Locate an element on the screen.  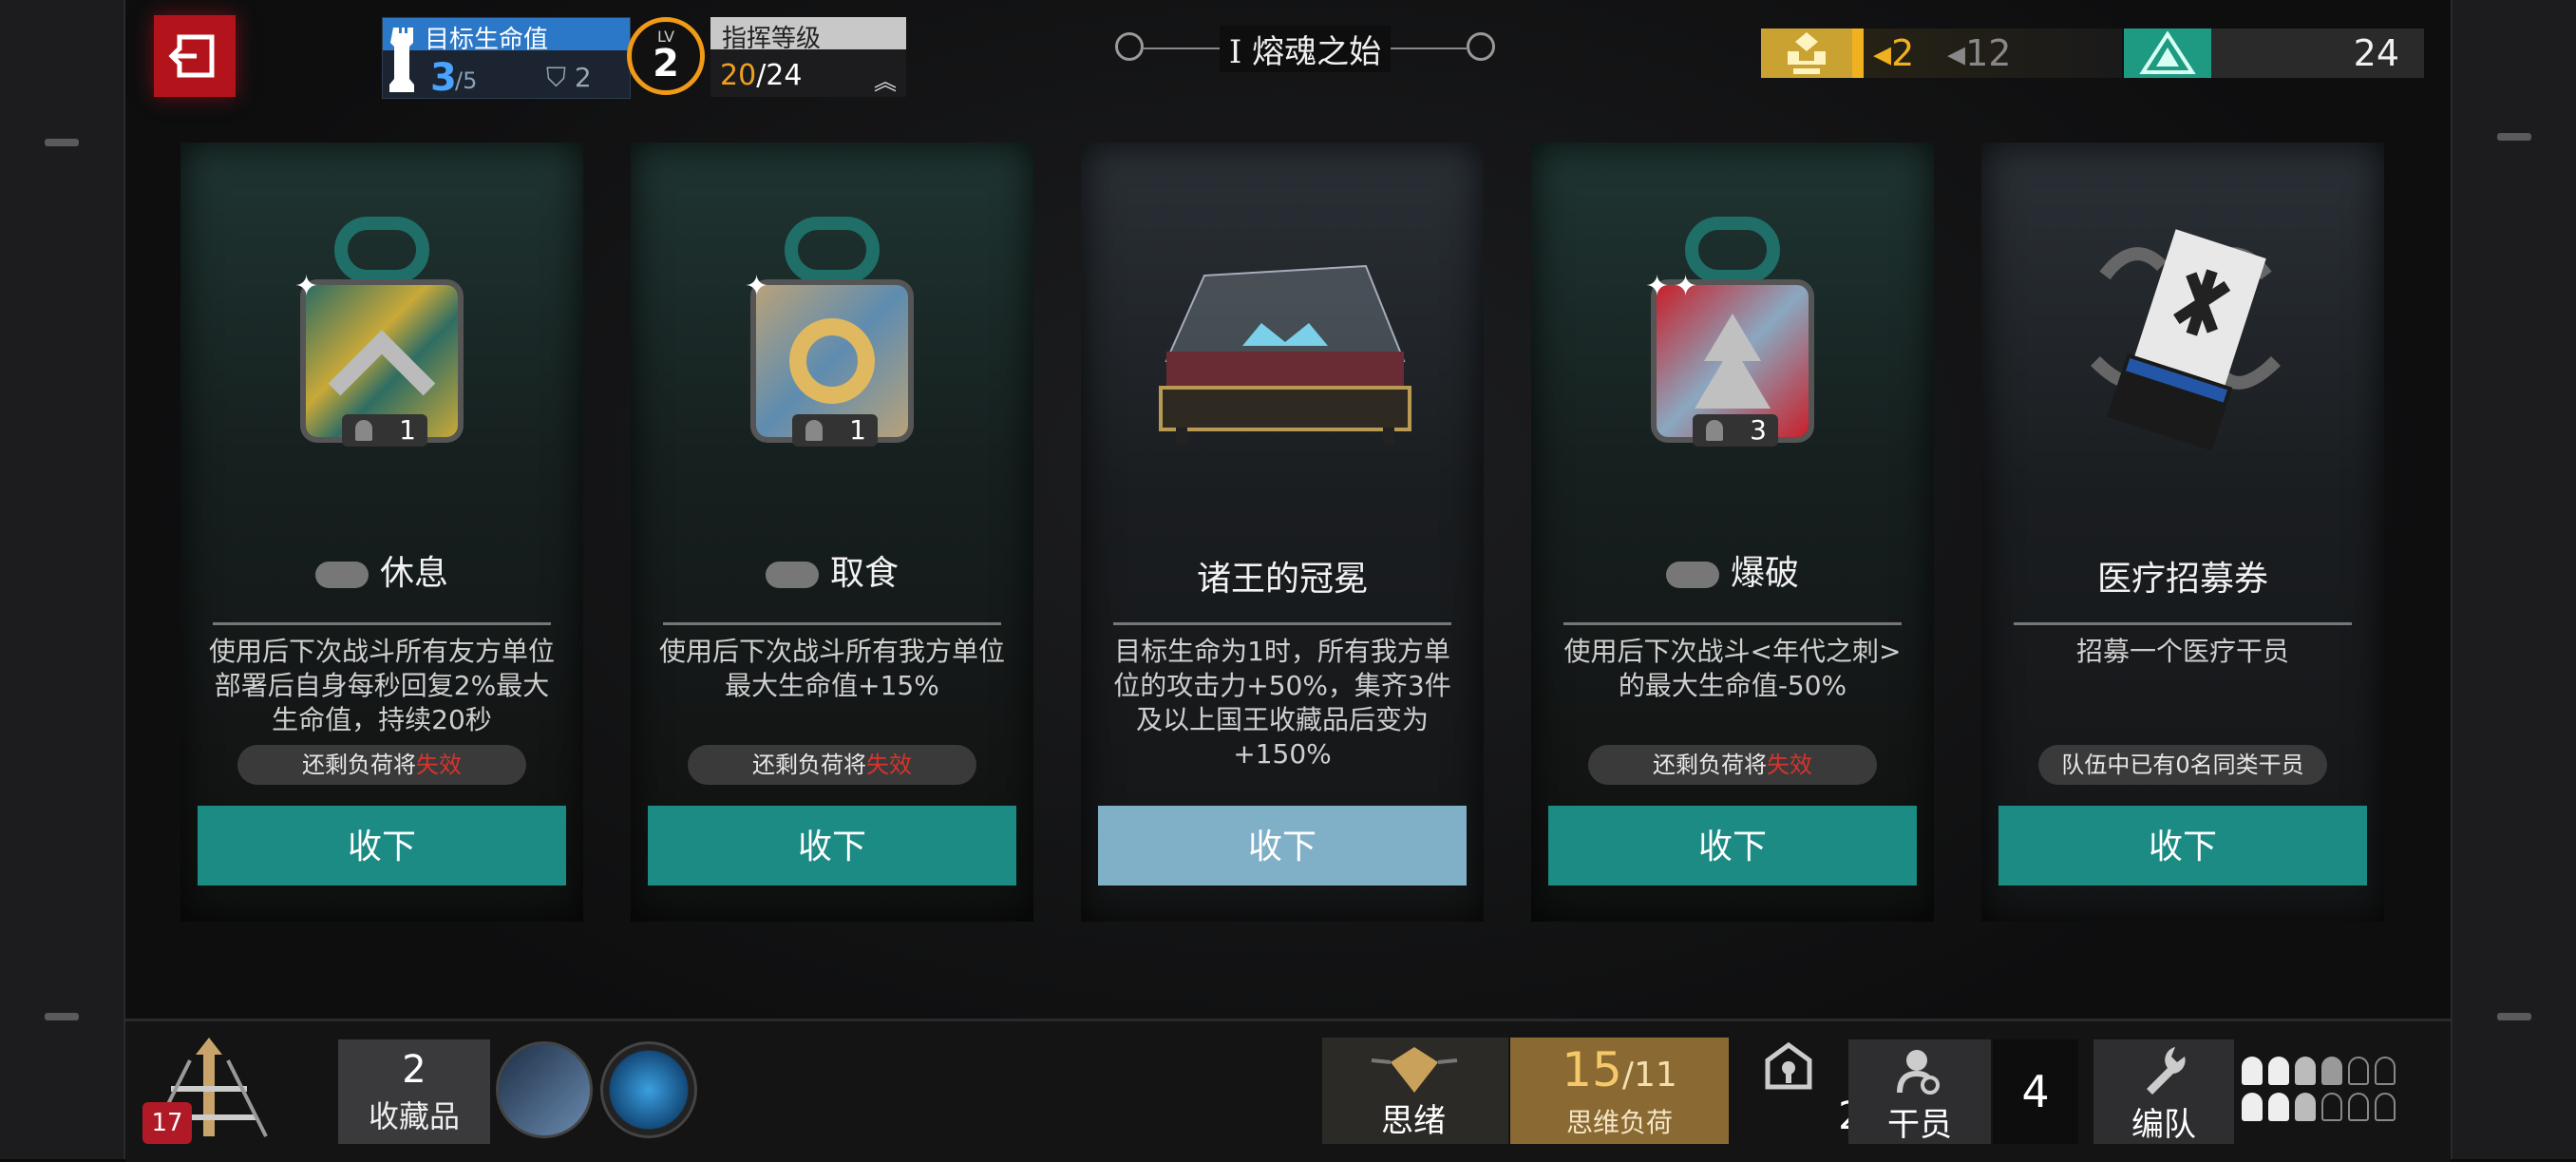
operators-button: 干员 is located at coordinates (1919, 1091).